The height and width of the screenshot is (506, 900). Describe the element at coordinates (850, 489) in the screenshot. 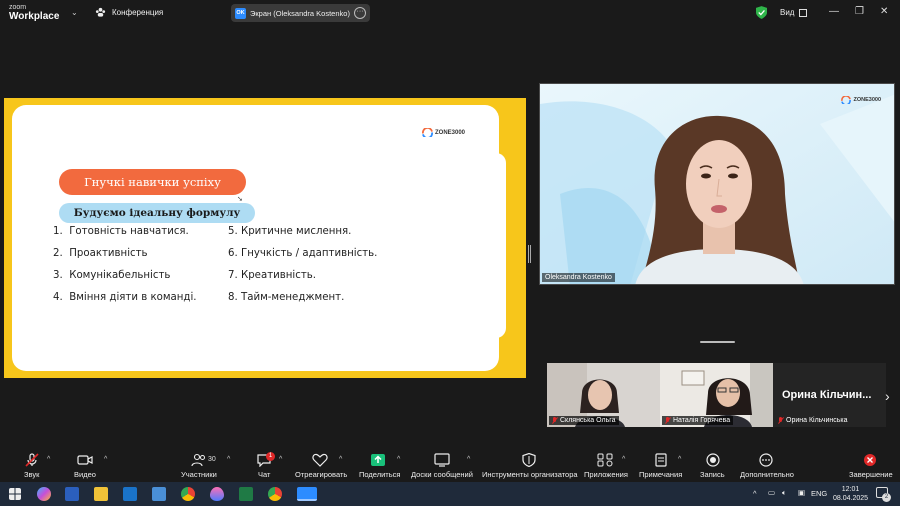

I see `clock-time: 12:01` at that location.